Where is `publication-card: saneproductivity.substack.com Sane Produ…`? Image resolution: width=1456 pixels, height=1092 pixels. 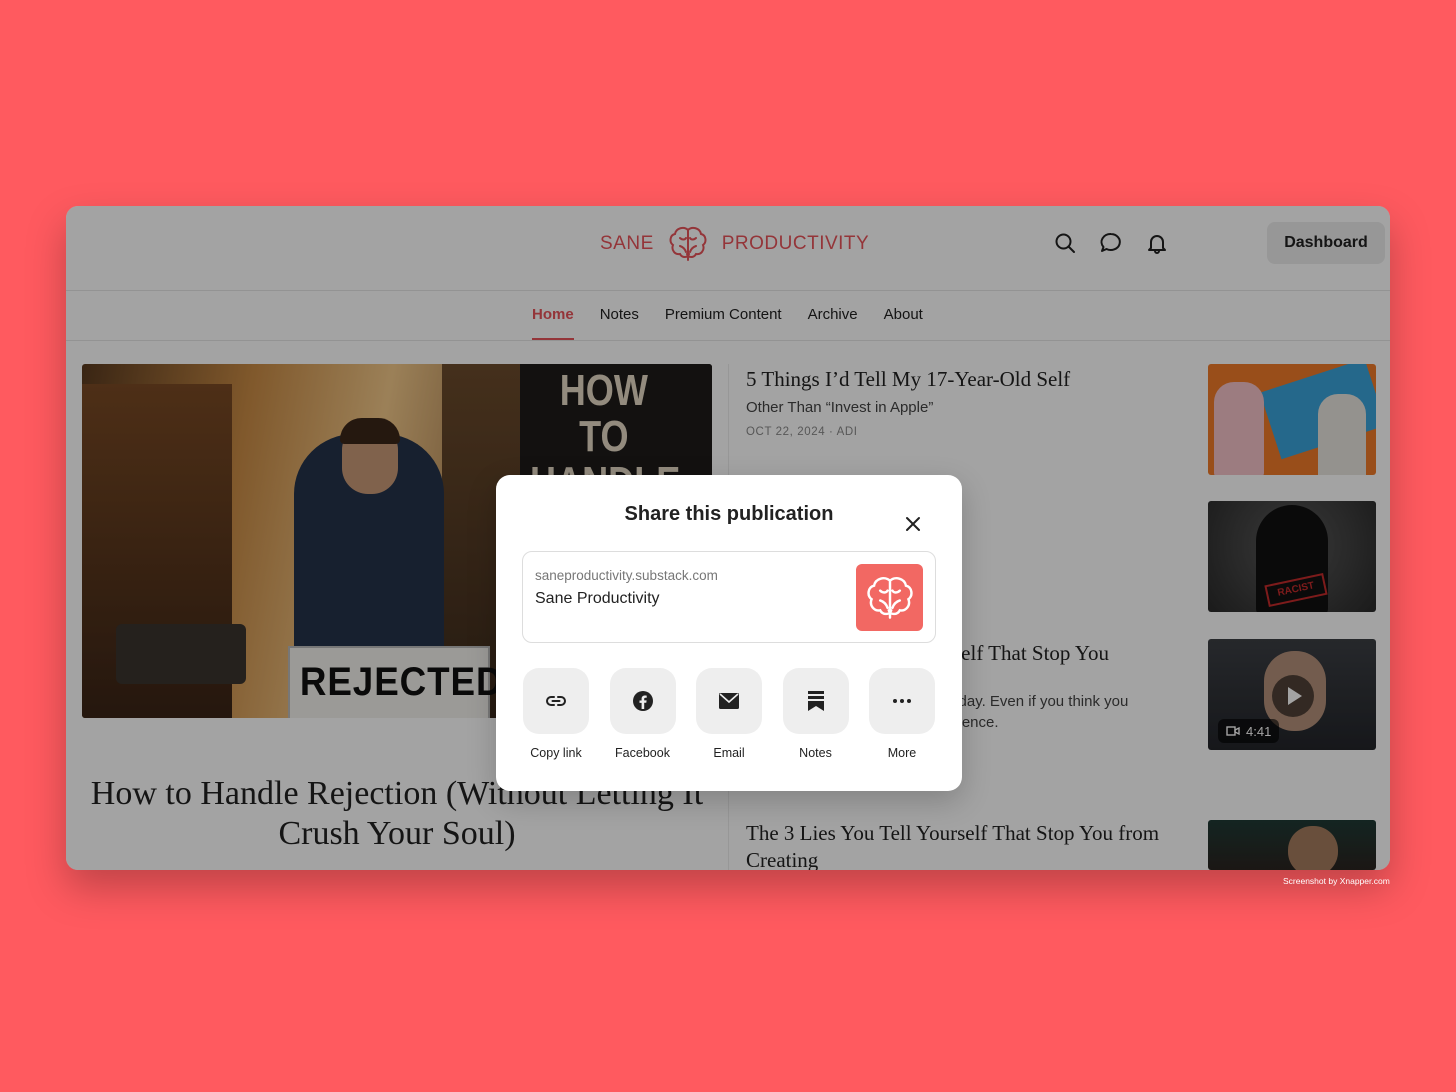 publication-card: saneproductivity.substack.com Sane Produ… is located at coordinates (729, 597).